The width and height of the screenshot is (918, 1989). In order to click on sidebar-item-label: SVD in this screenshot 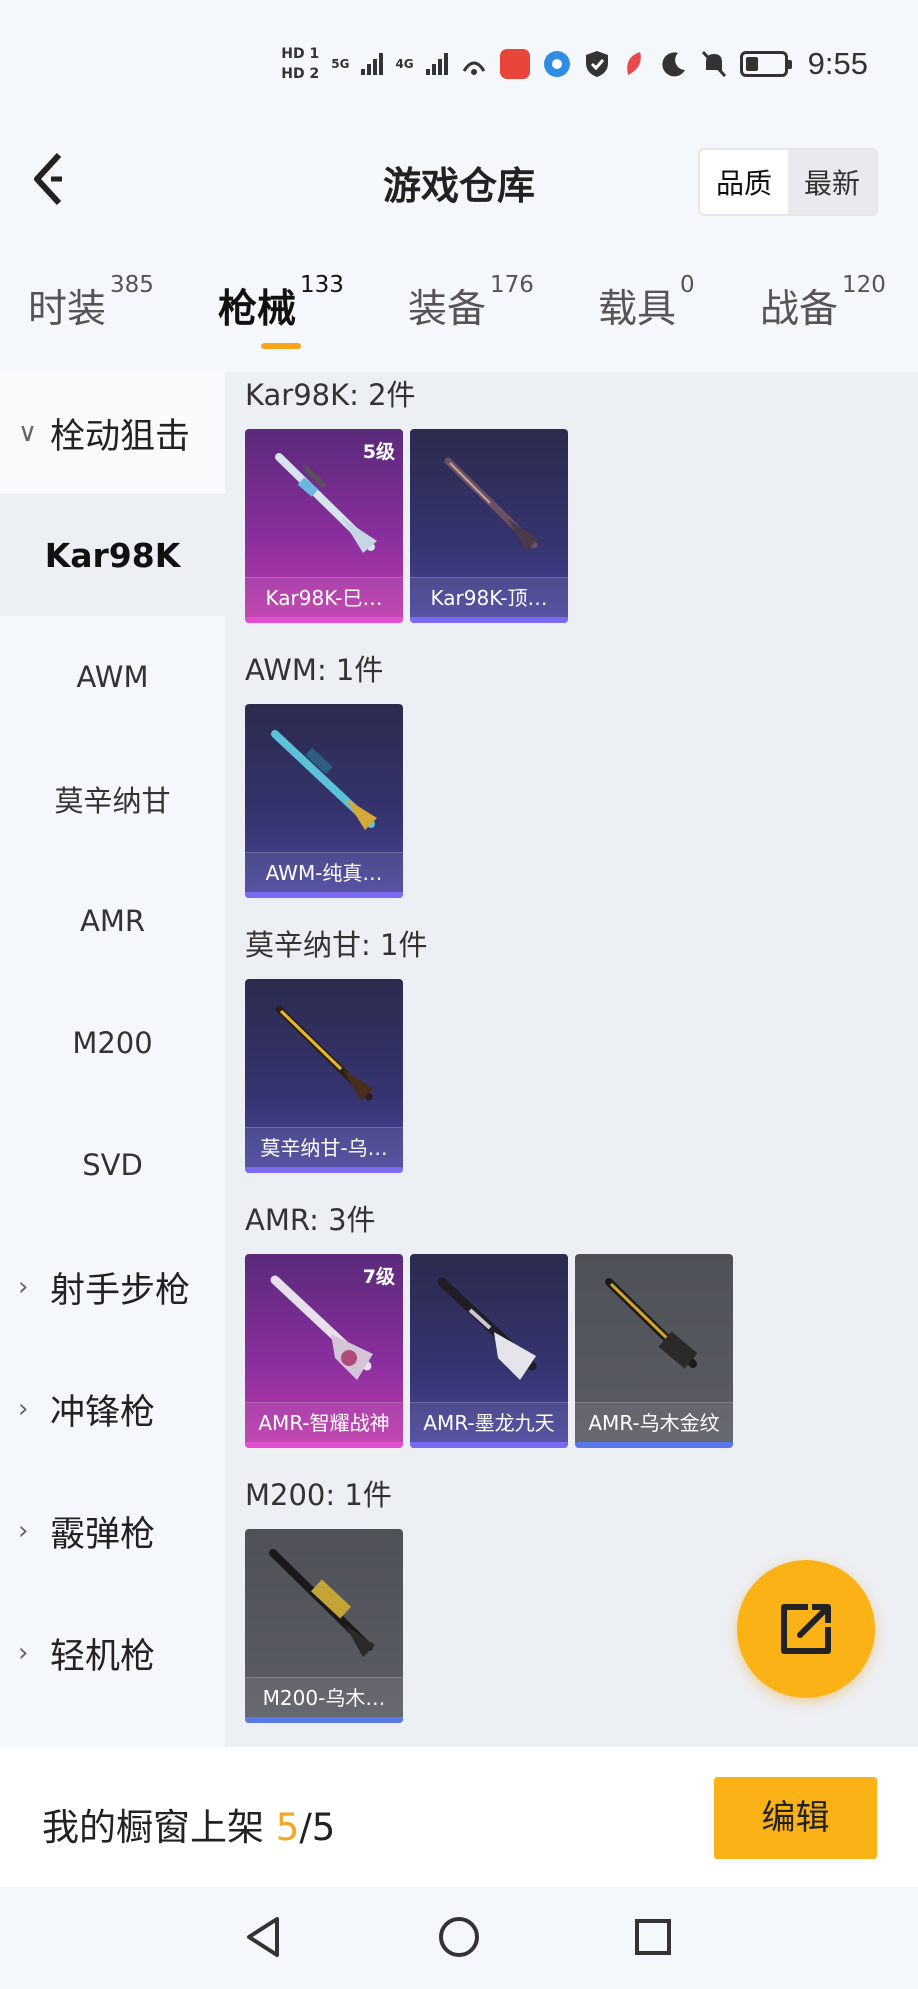, I will do `click(112, 1165)`.